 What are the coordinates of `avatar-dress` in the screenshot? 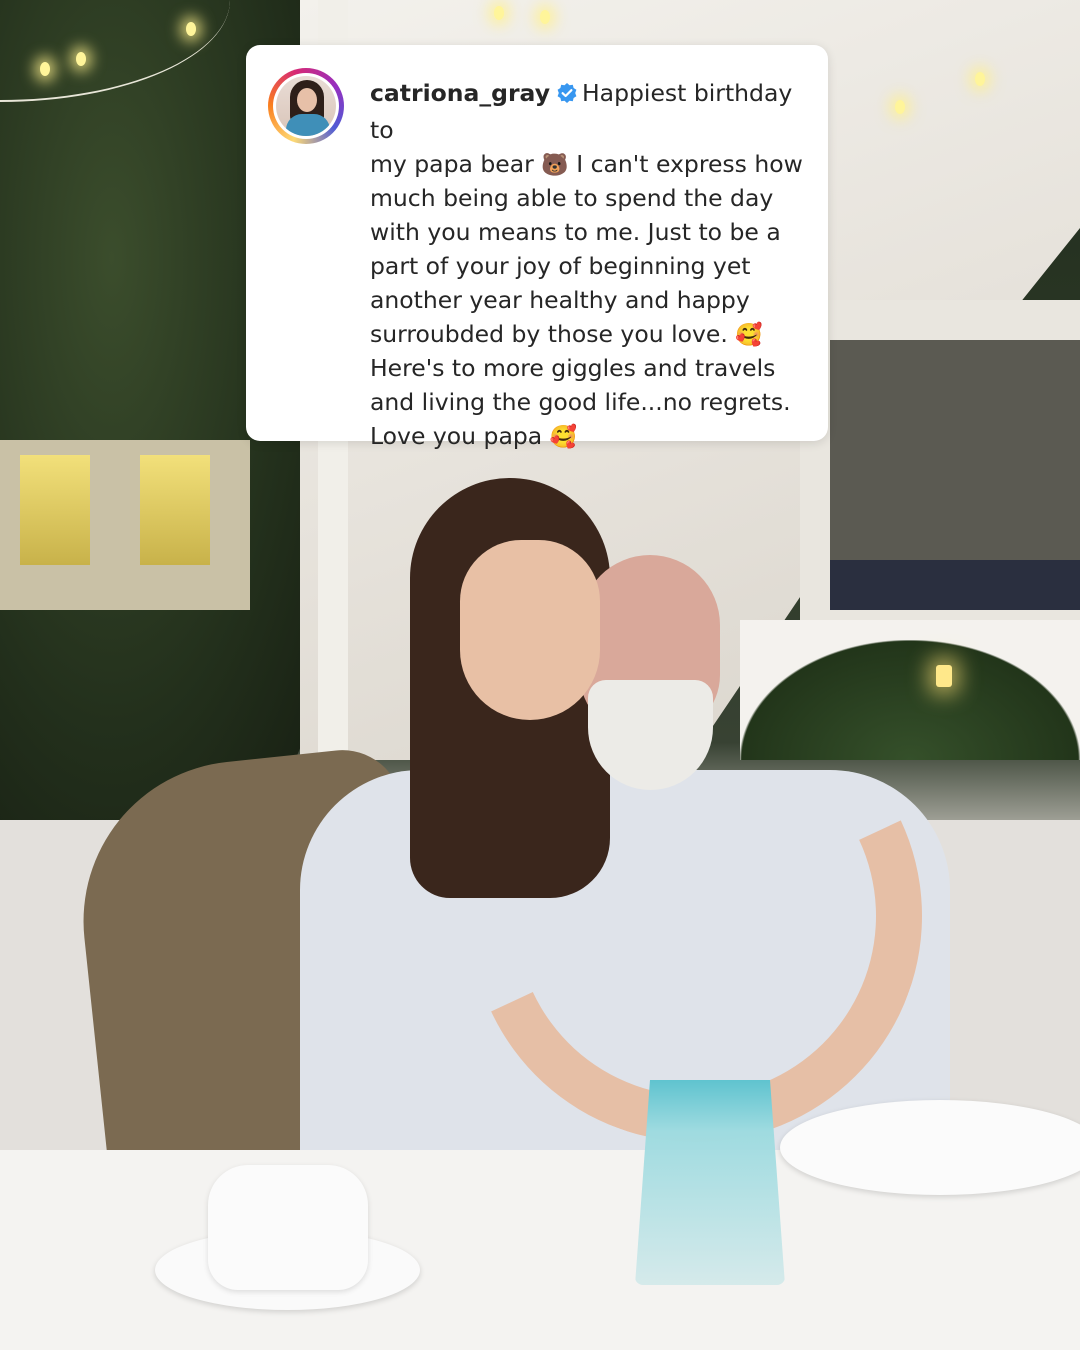 It's located at (308, 125).